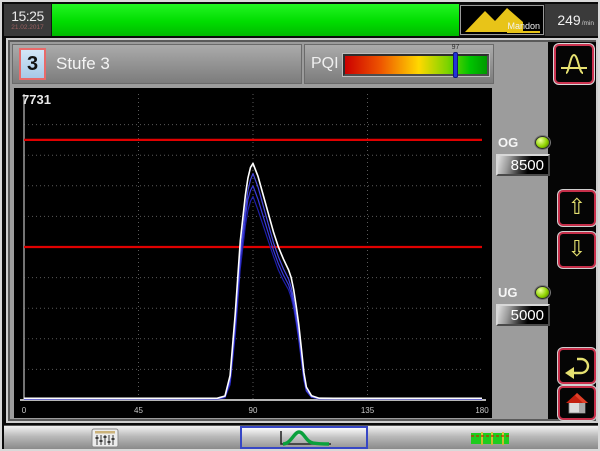  What do you see at coordinates (24, 410) in the screenshot?
I see `svg-text: 0` at bounding box center [24, 410].